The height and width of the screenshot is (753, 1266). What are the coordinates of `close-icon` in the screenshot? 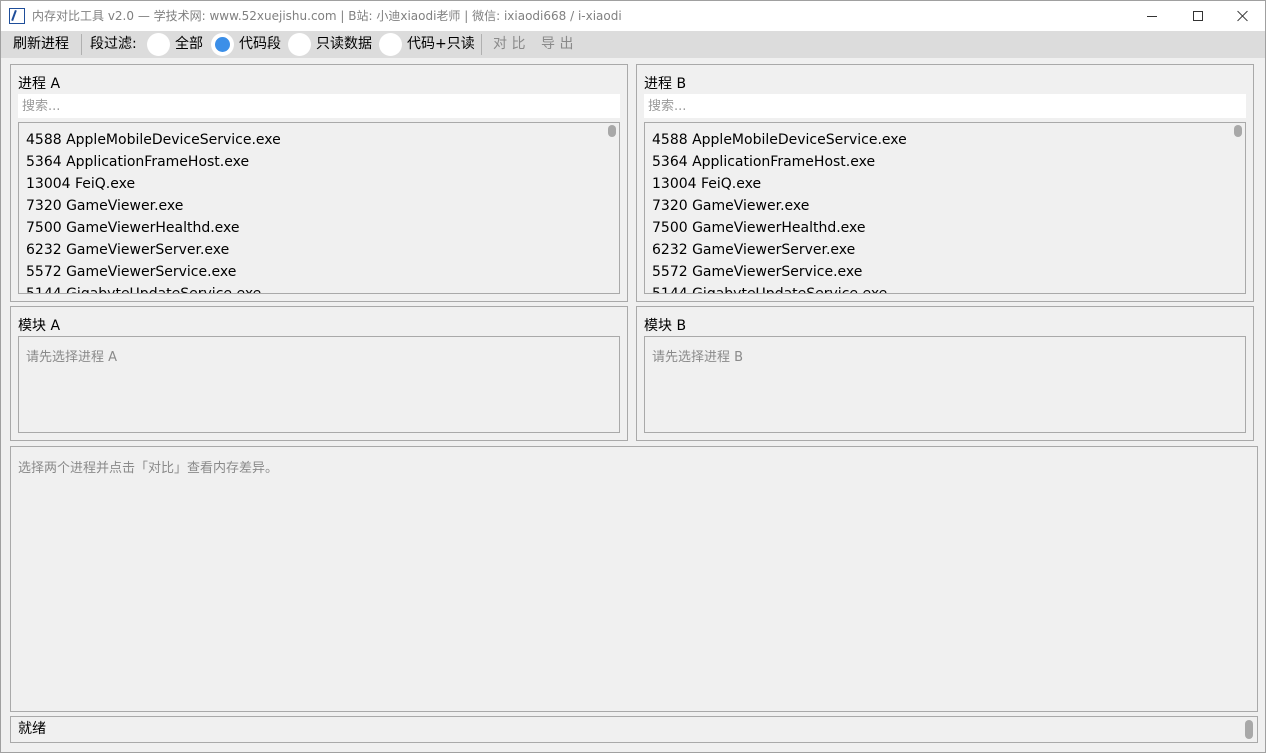 It's located at (1243, 16).